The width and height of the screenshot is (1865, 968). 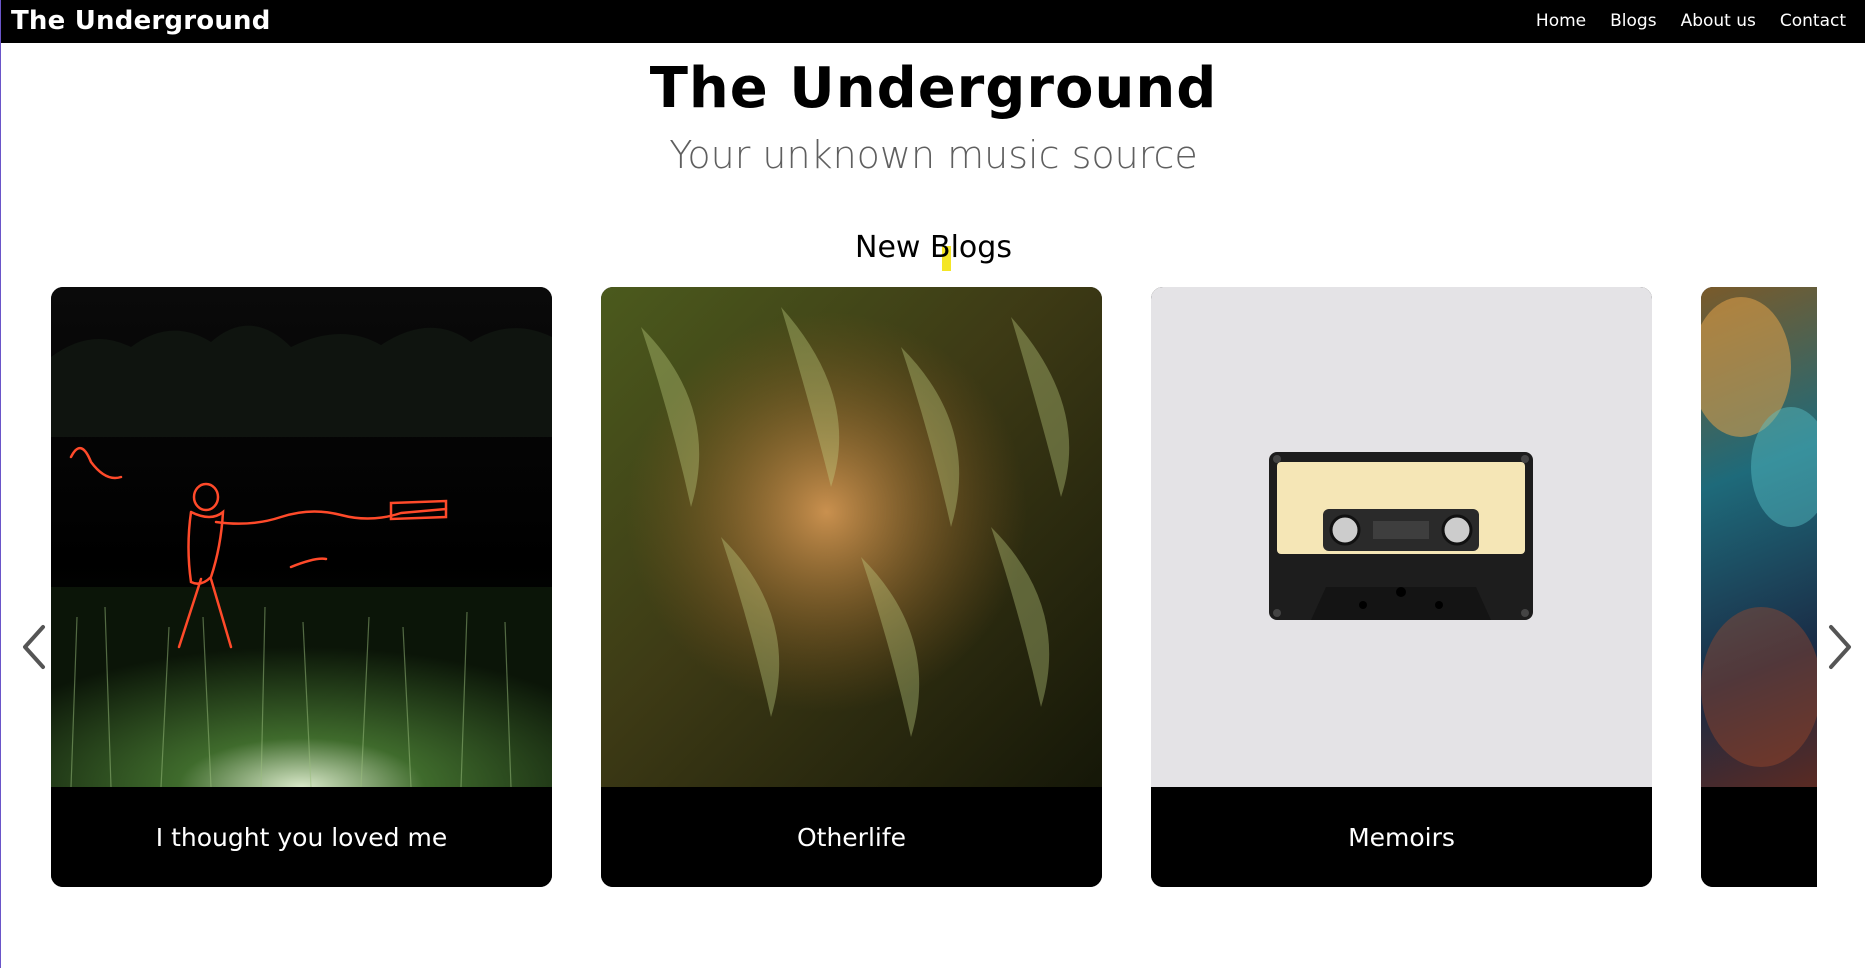 I want to click on green-light-streaks-image, so click(x=851, y=537).